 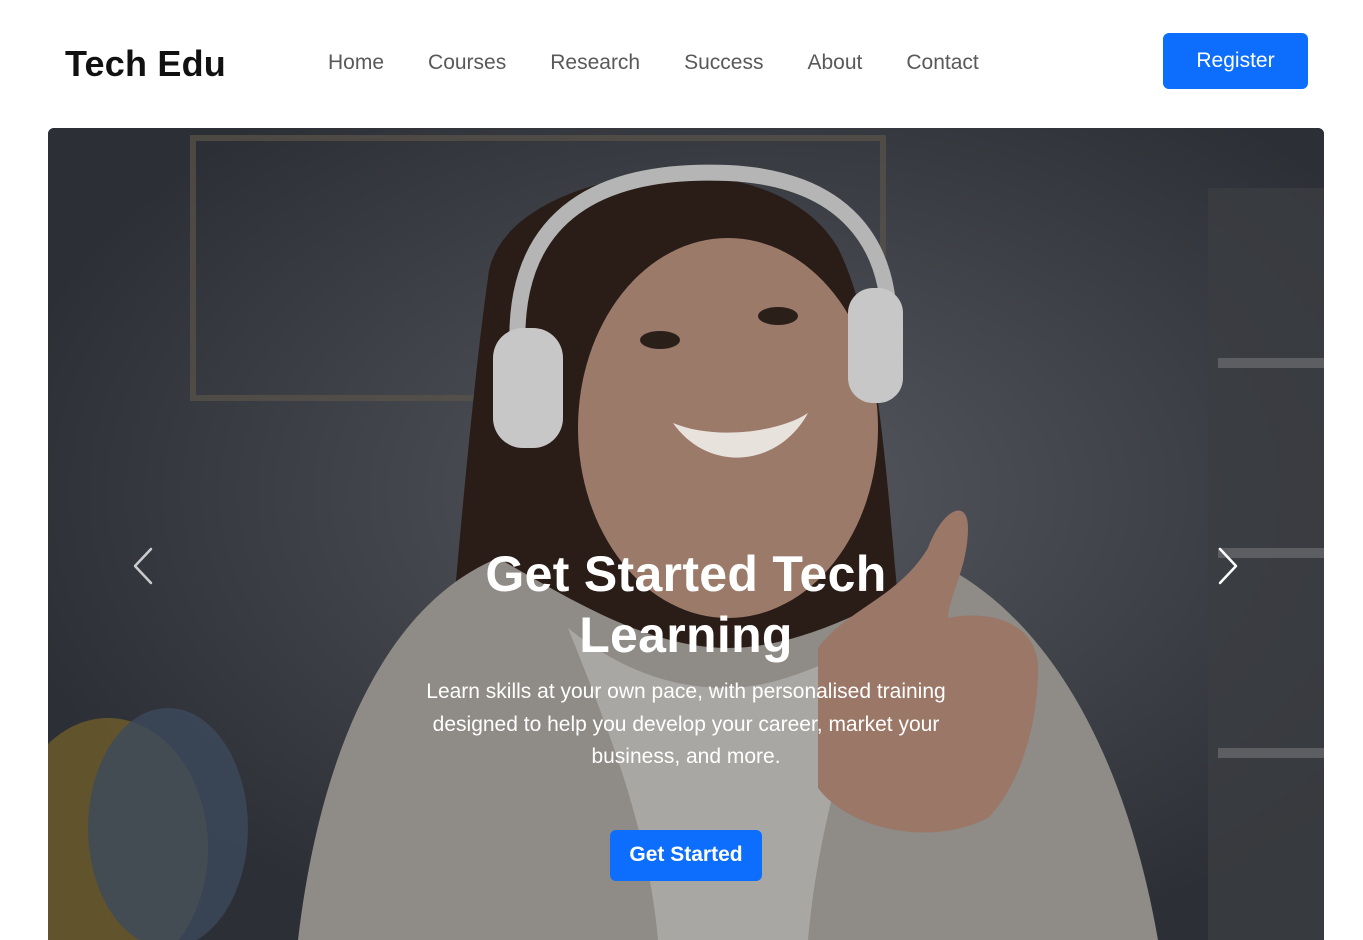 What do you see at coordinates (686, 855) in the screenshot?
I see `get-started-button: Get Started` at bounding box center [686, 855].